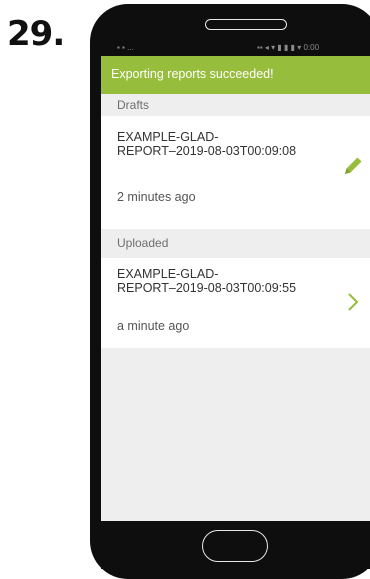 The width and height of the screenshot is (370, 579). Describe the element at coordinates (235, 243) in the screenshot. I see `uploaded-section-header: Uploaded` at that location.